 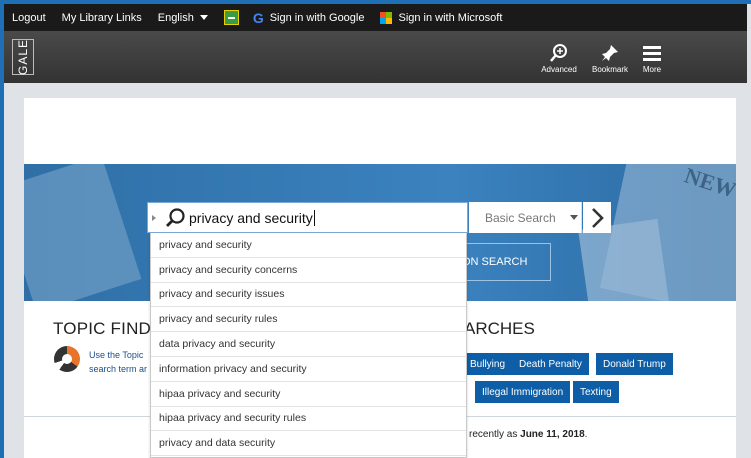 I want to click on language-select: English, so click(x=183, y=17).